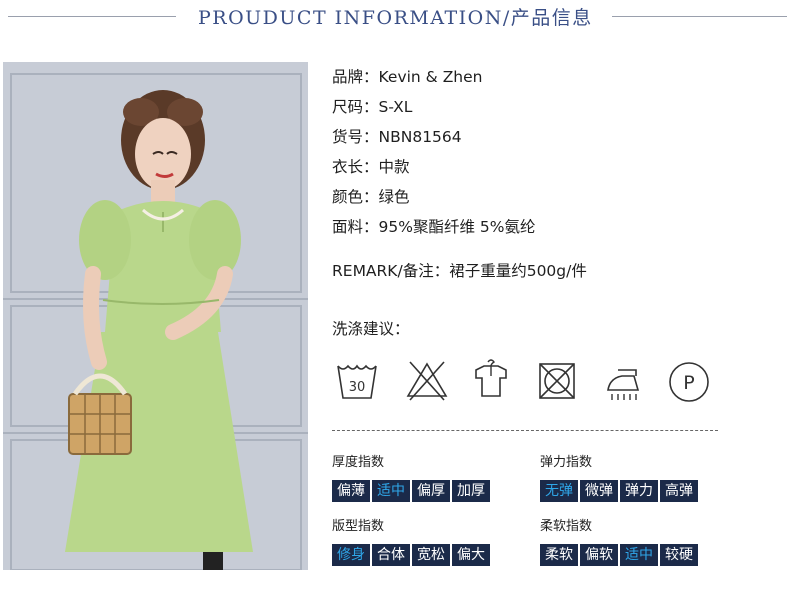 This screenshot has width=790, height=600. I want to click on wash-instructions-title: 洗涤建议：, so click(371, 329).